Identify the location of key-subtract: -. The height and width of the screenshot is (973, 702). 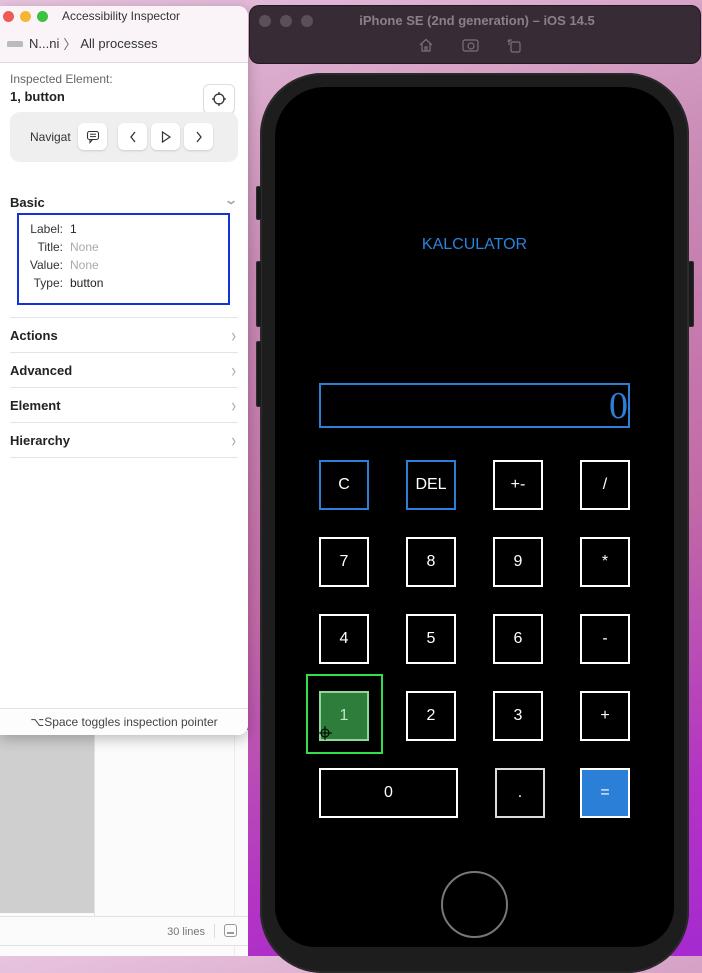
(605, 639).